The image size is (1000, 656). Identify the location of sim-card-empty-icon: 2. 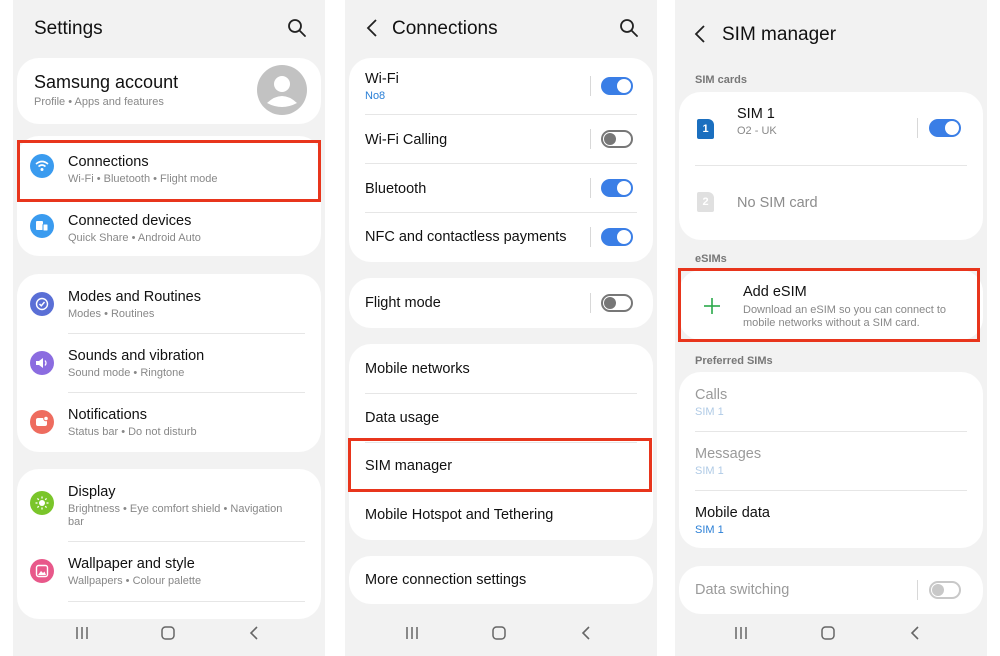
(705, 202).